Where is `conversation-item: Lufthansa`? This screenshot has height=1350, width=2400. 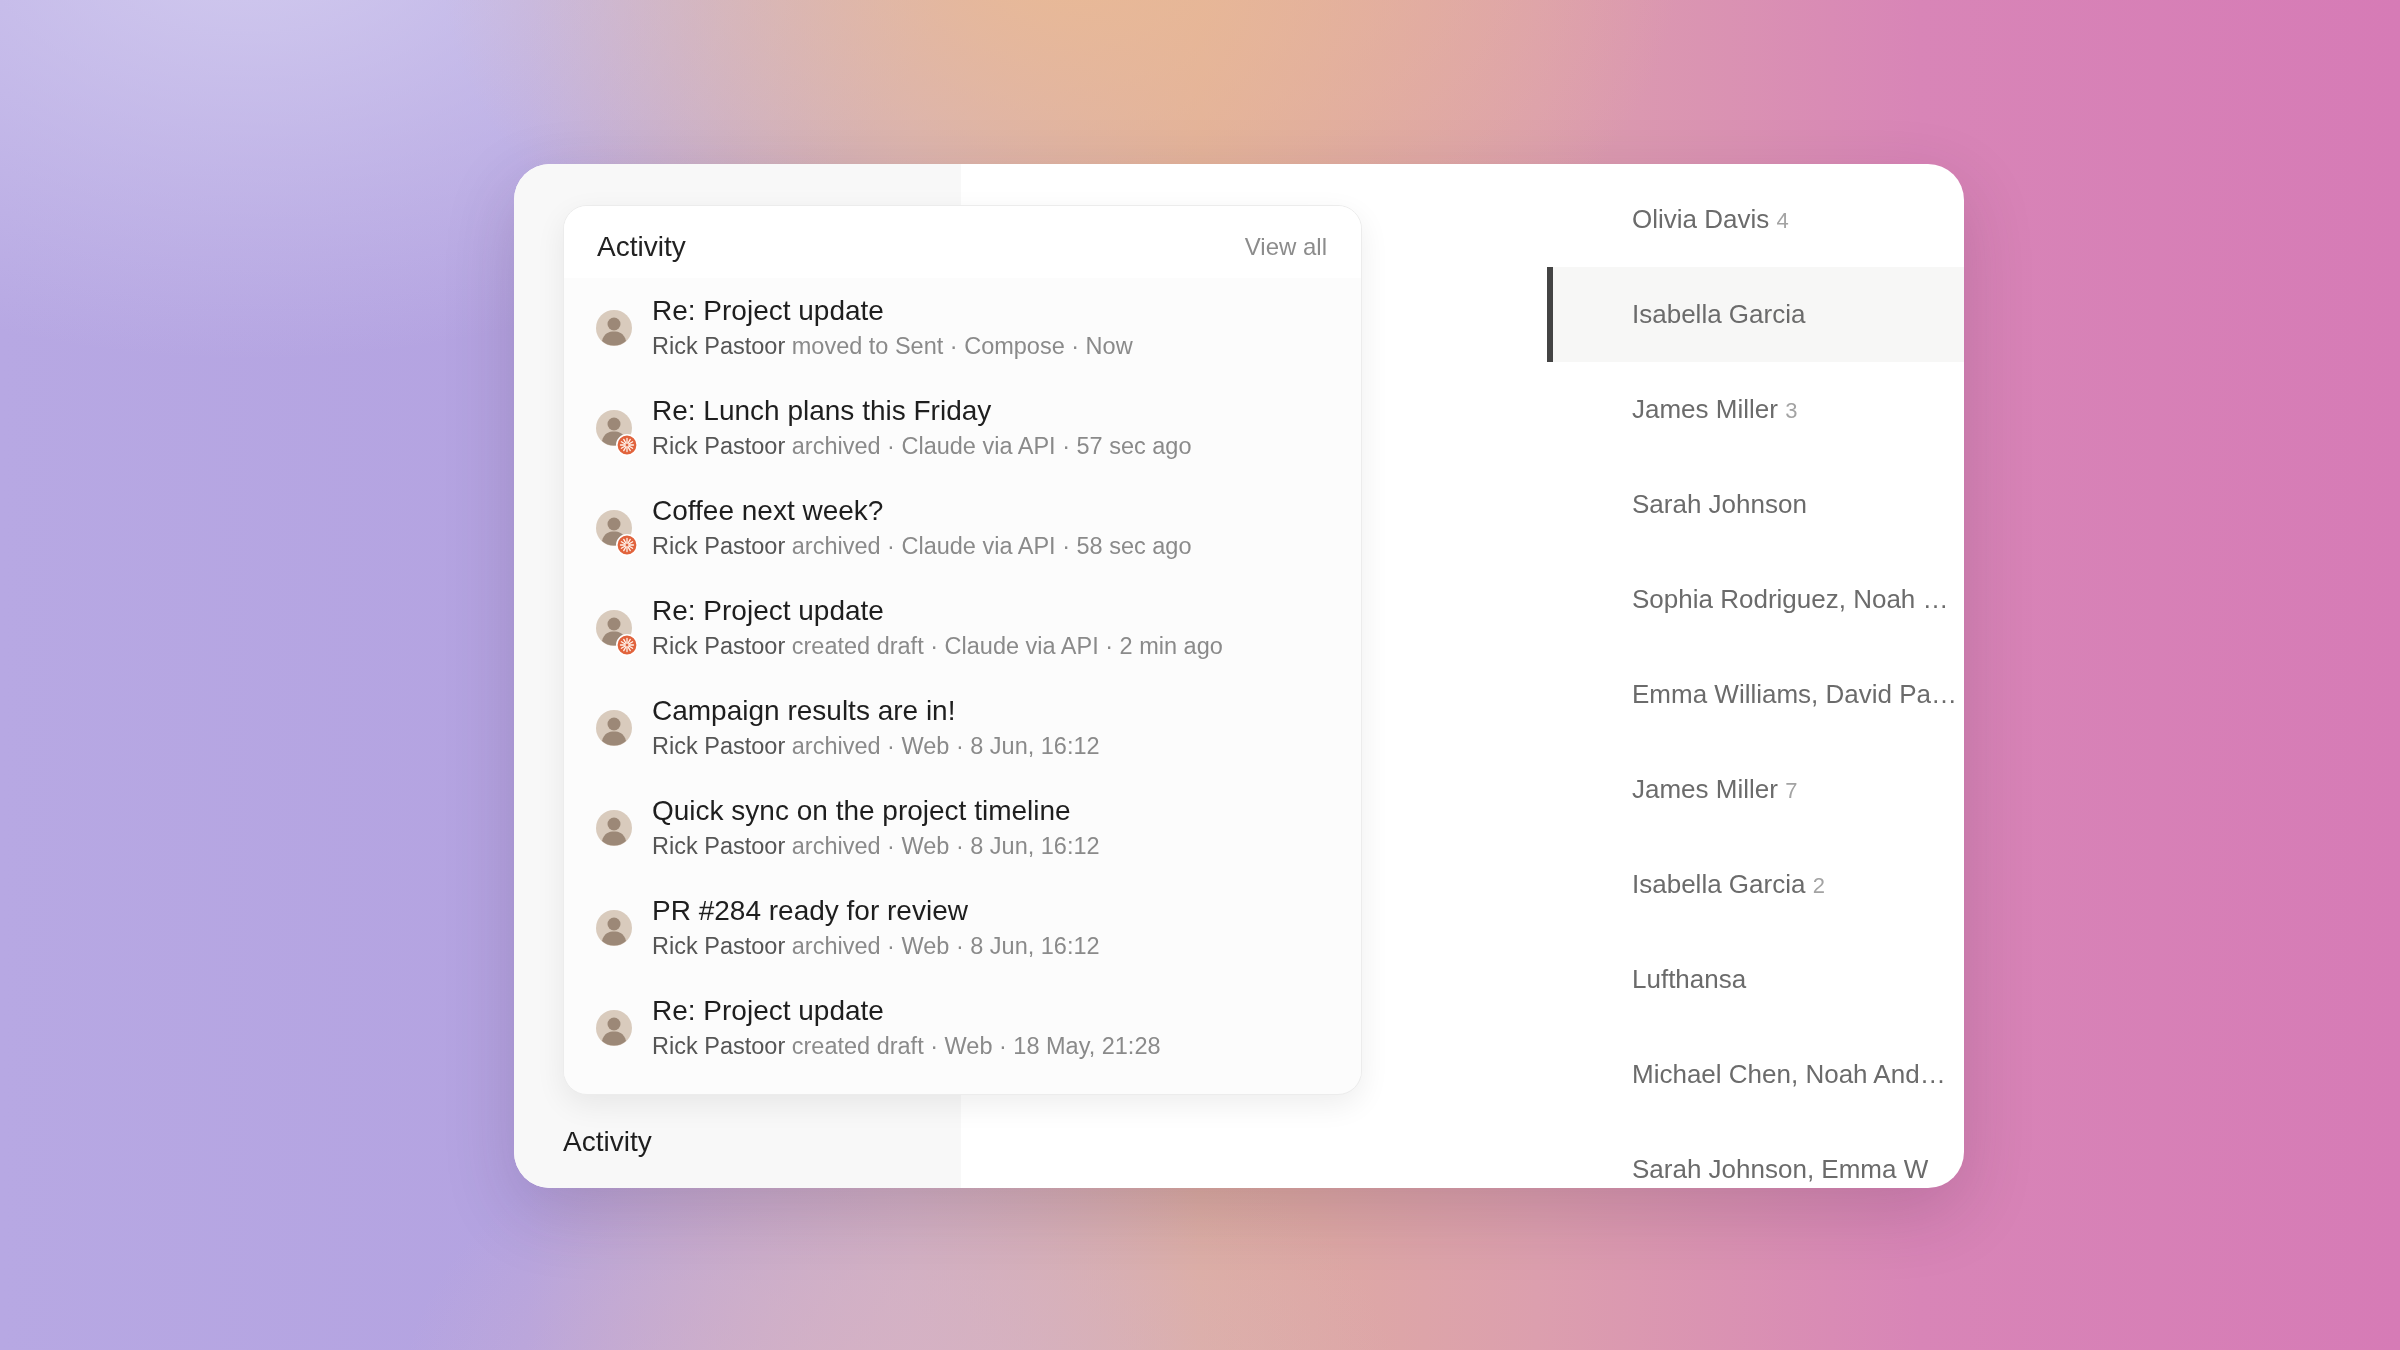
conversation-item: Lufthansa is located at coordinates (1755, 979).